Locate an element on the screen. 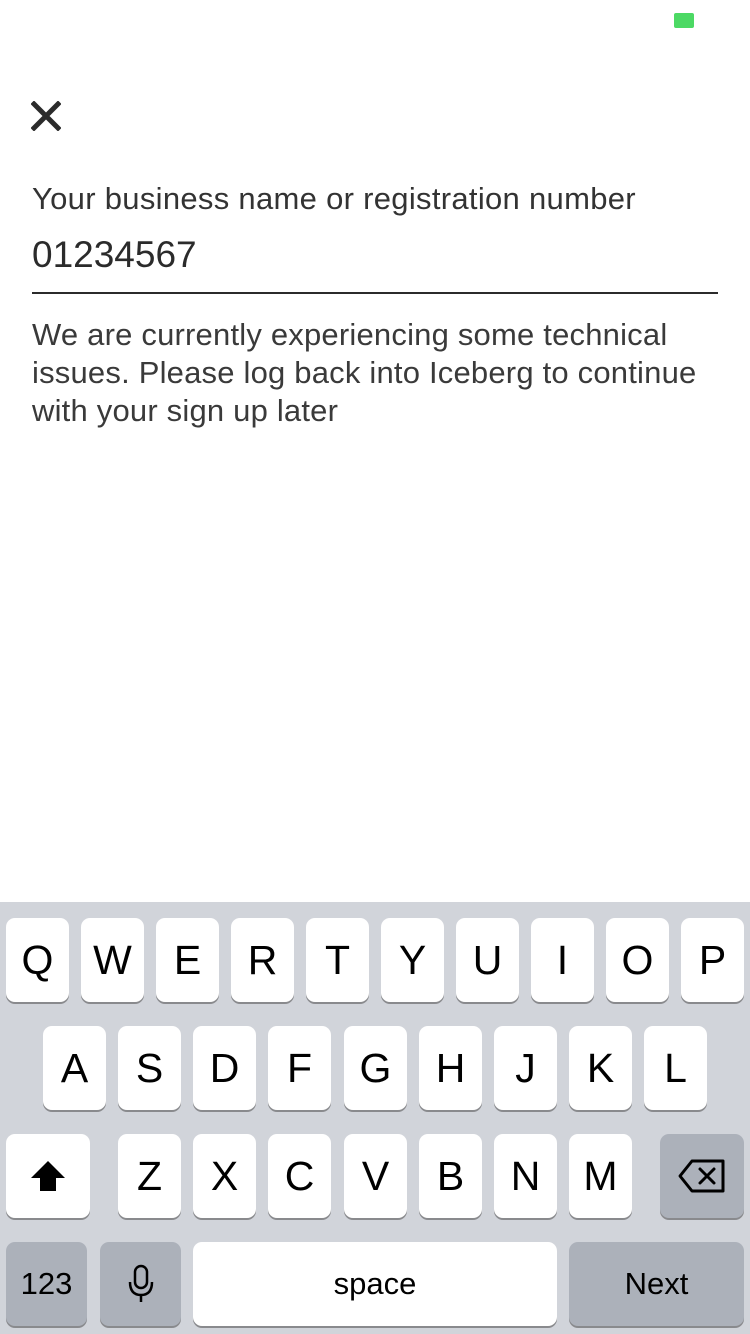 This screenshot has width=750, height=1334. key-n: N is located at coordinates (525, 1176).